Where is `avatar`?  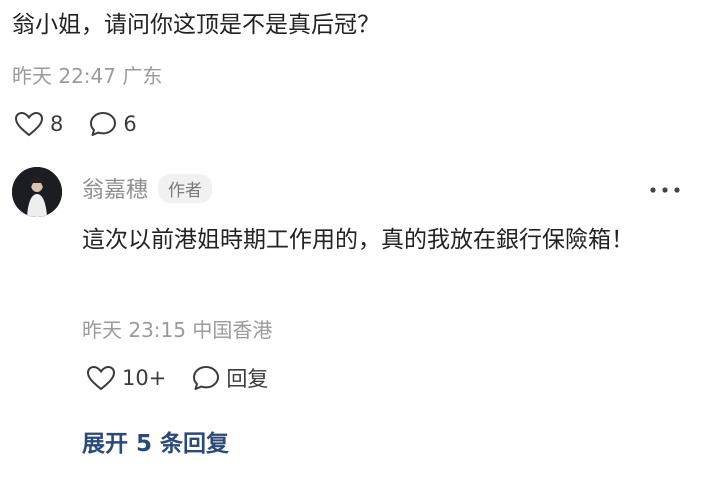
avatar is located at coordinates (37, 192).